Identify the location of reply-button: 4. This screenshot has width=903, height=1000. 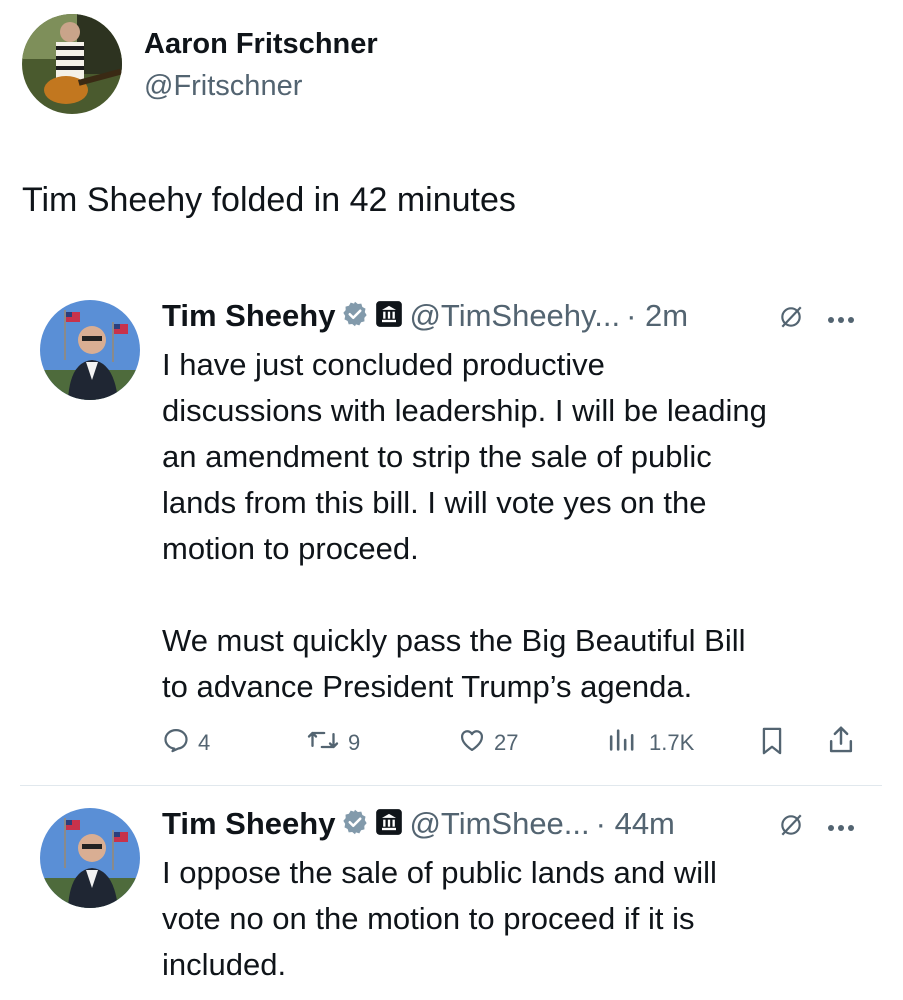
(186, 743).